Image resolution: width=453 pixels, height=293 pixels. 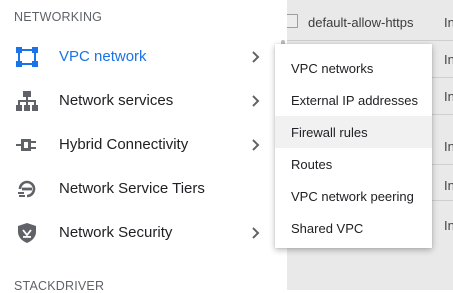 What do you see at coordinates (27, 145) in the screenshot?
I see `hybrid-connectivity-icon` at bounding box center [27, 145].